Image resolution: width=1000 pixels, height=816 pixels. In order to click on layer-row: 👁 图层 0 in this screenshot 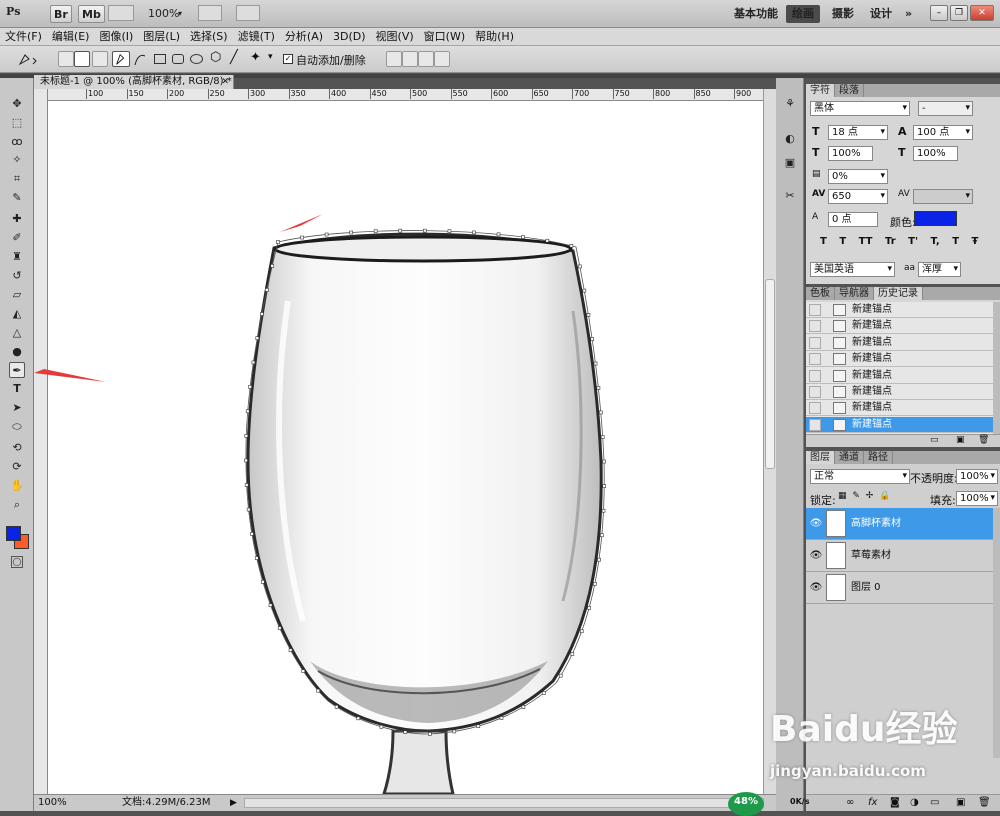, I will do `click(899, 588)`.